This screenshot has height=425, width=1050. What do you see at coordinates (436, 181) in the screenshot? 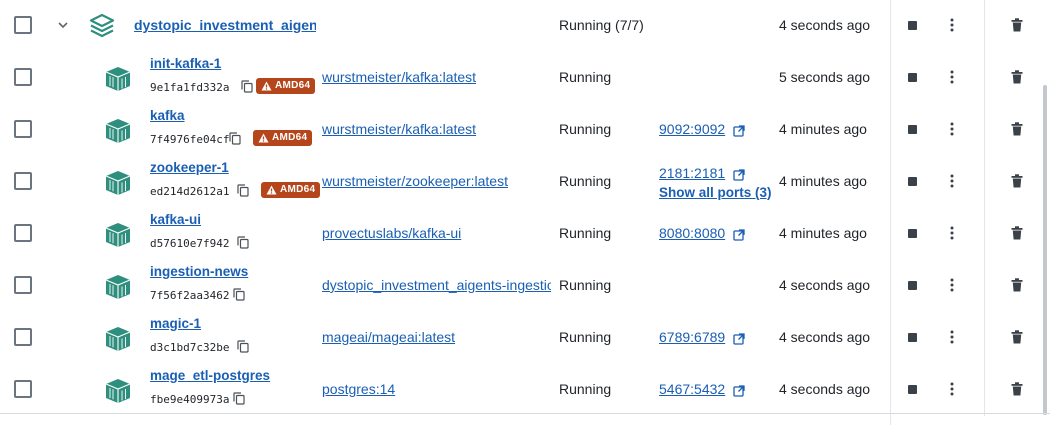
I see `image-link: wurstmeister/zookeeper:latest` at bounding box center [436, 181].